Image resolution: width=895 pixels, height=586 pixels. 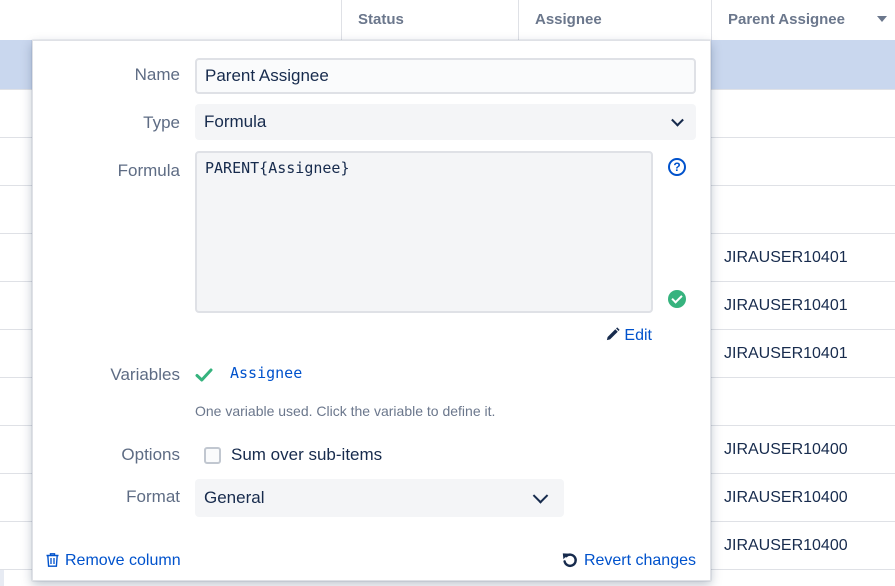 What do you see at coordinates (123, 560) in the screenshot?
I see `remove-column-label: Remove column` at bounding box center [123, 560].